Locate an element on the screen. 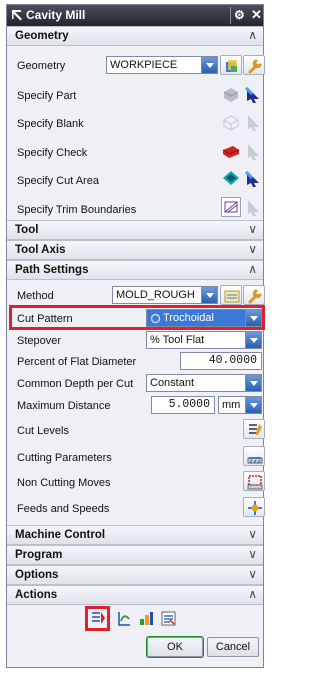 Image resolution: width=320 pixels, height=674 pixels. blank-icon is located at coordinates (231, 122).